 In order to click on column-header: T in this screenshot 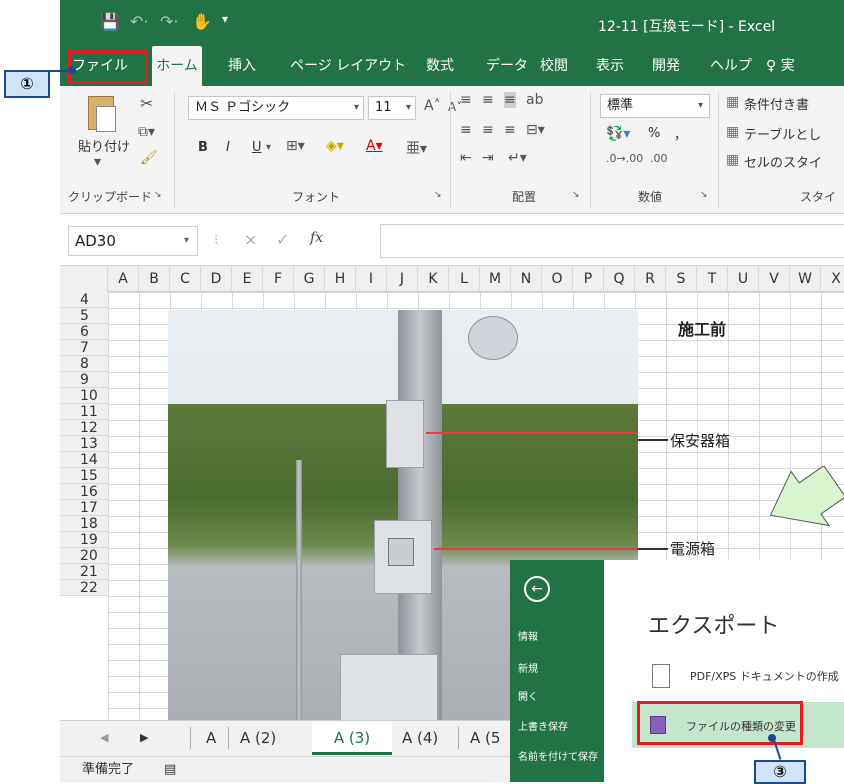, I will do `click(712, 279)`.